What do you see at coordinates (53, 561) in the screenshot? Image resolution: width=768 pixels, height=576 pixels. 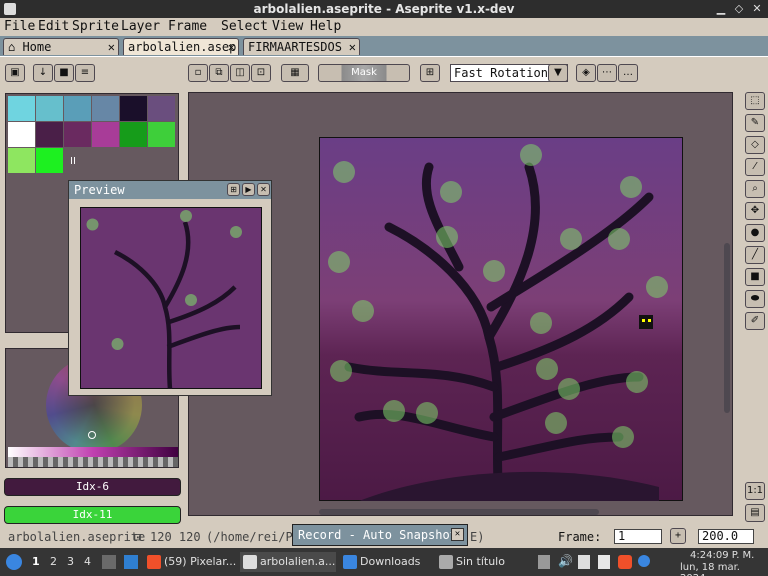 I see `workspace-2: 2` at bounding box center [53, 561].